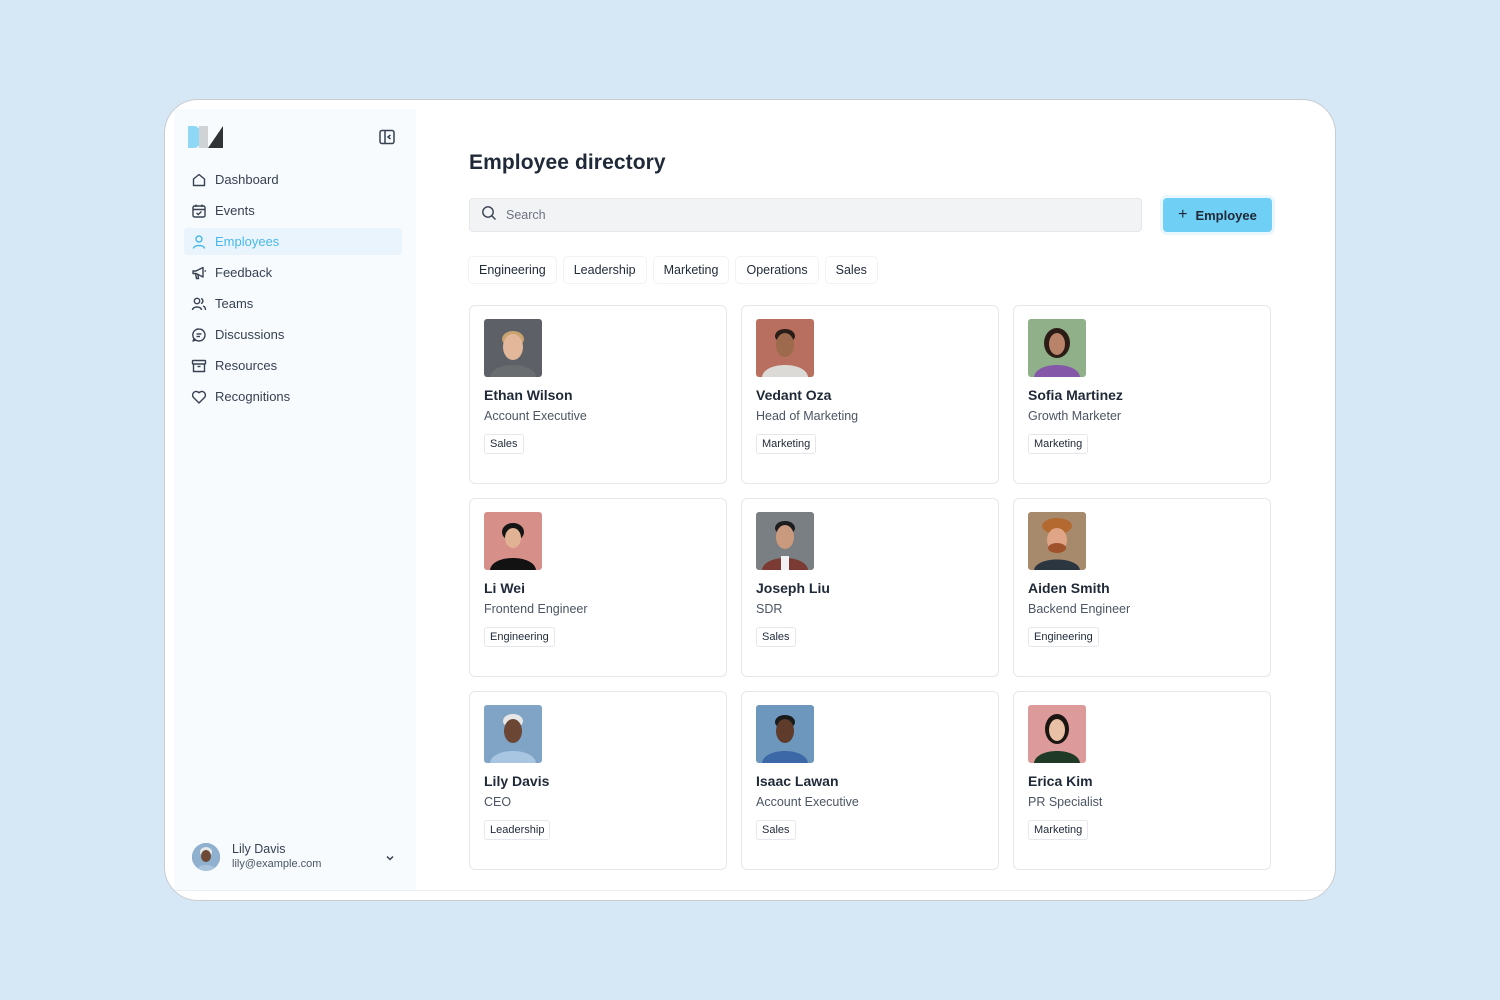 The height and width of the screenshot is (1000, 1500). What do you see at coordinates (605, 270) in the screenshot?
I see `filter-leadership: Leadership` at bounding box center [605, 270].